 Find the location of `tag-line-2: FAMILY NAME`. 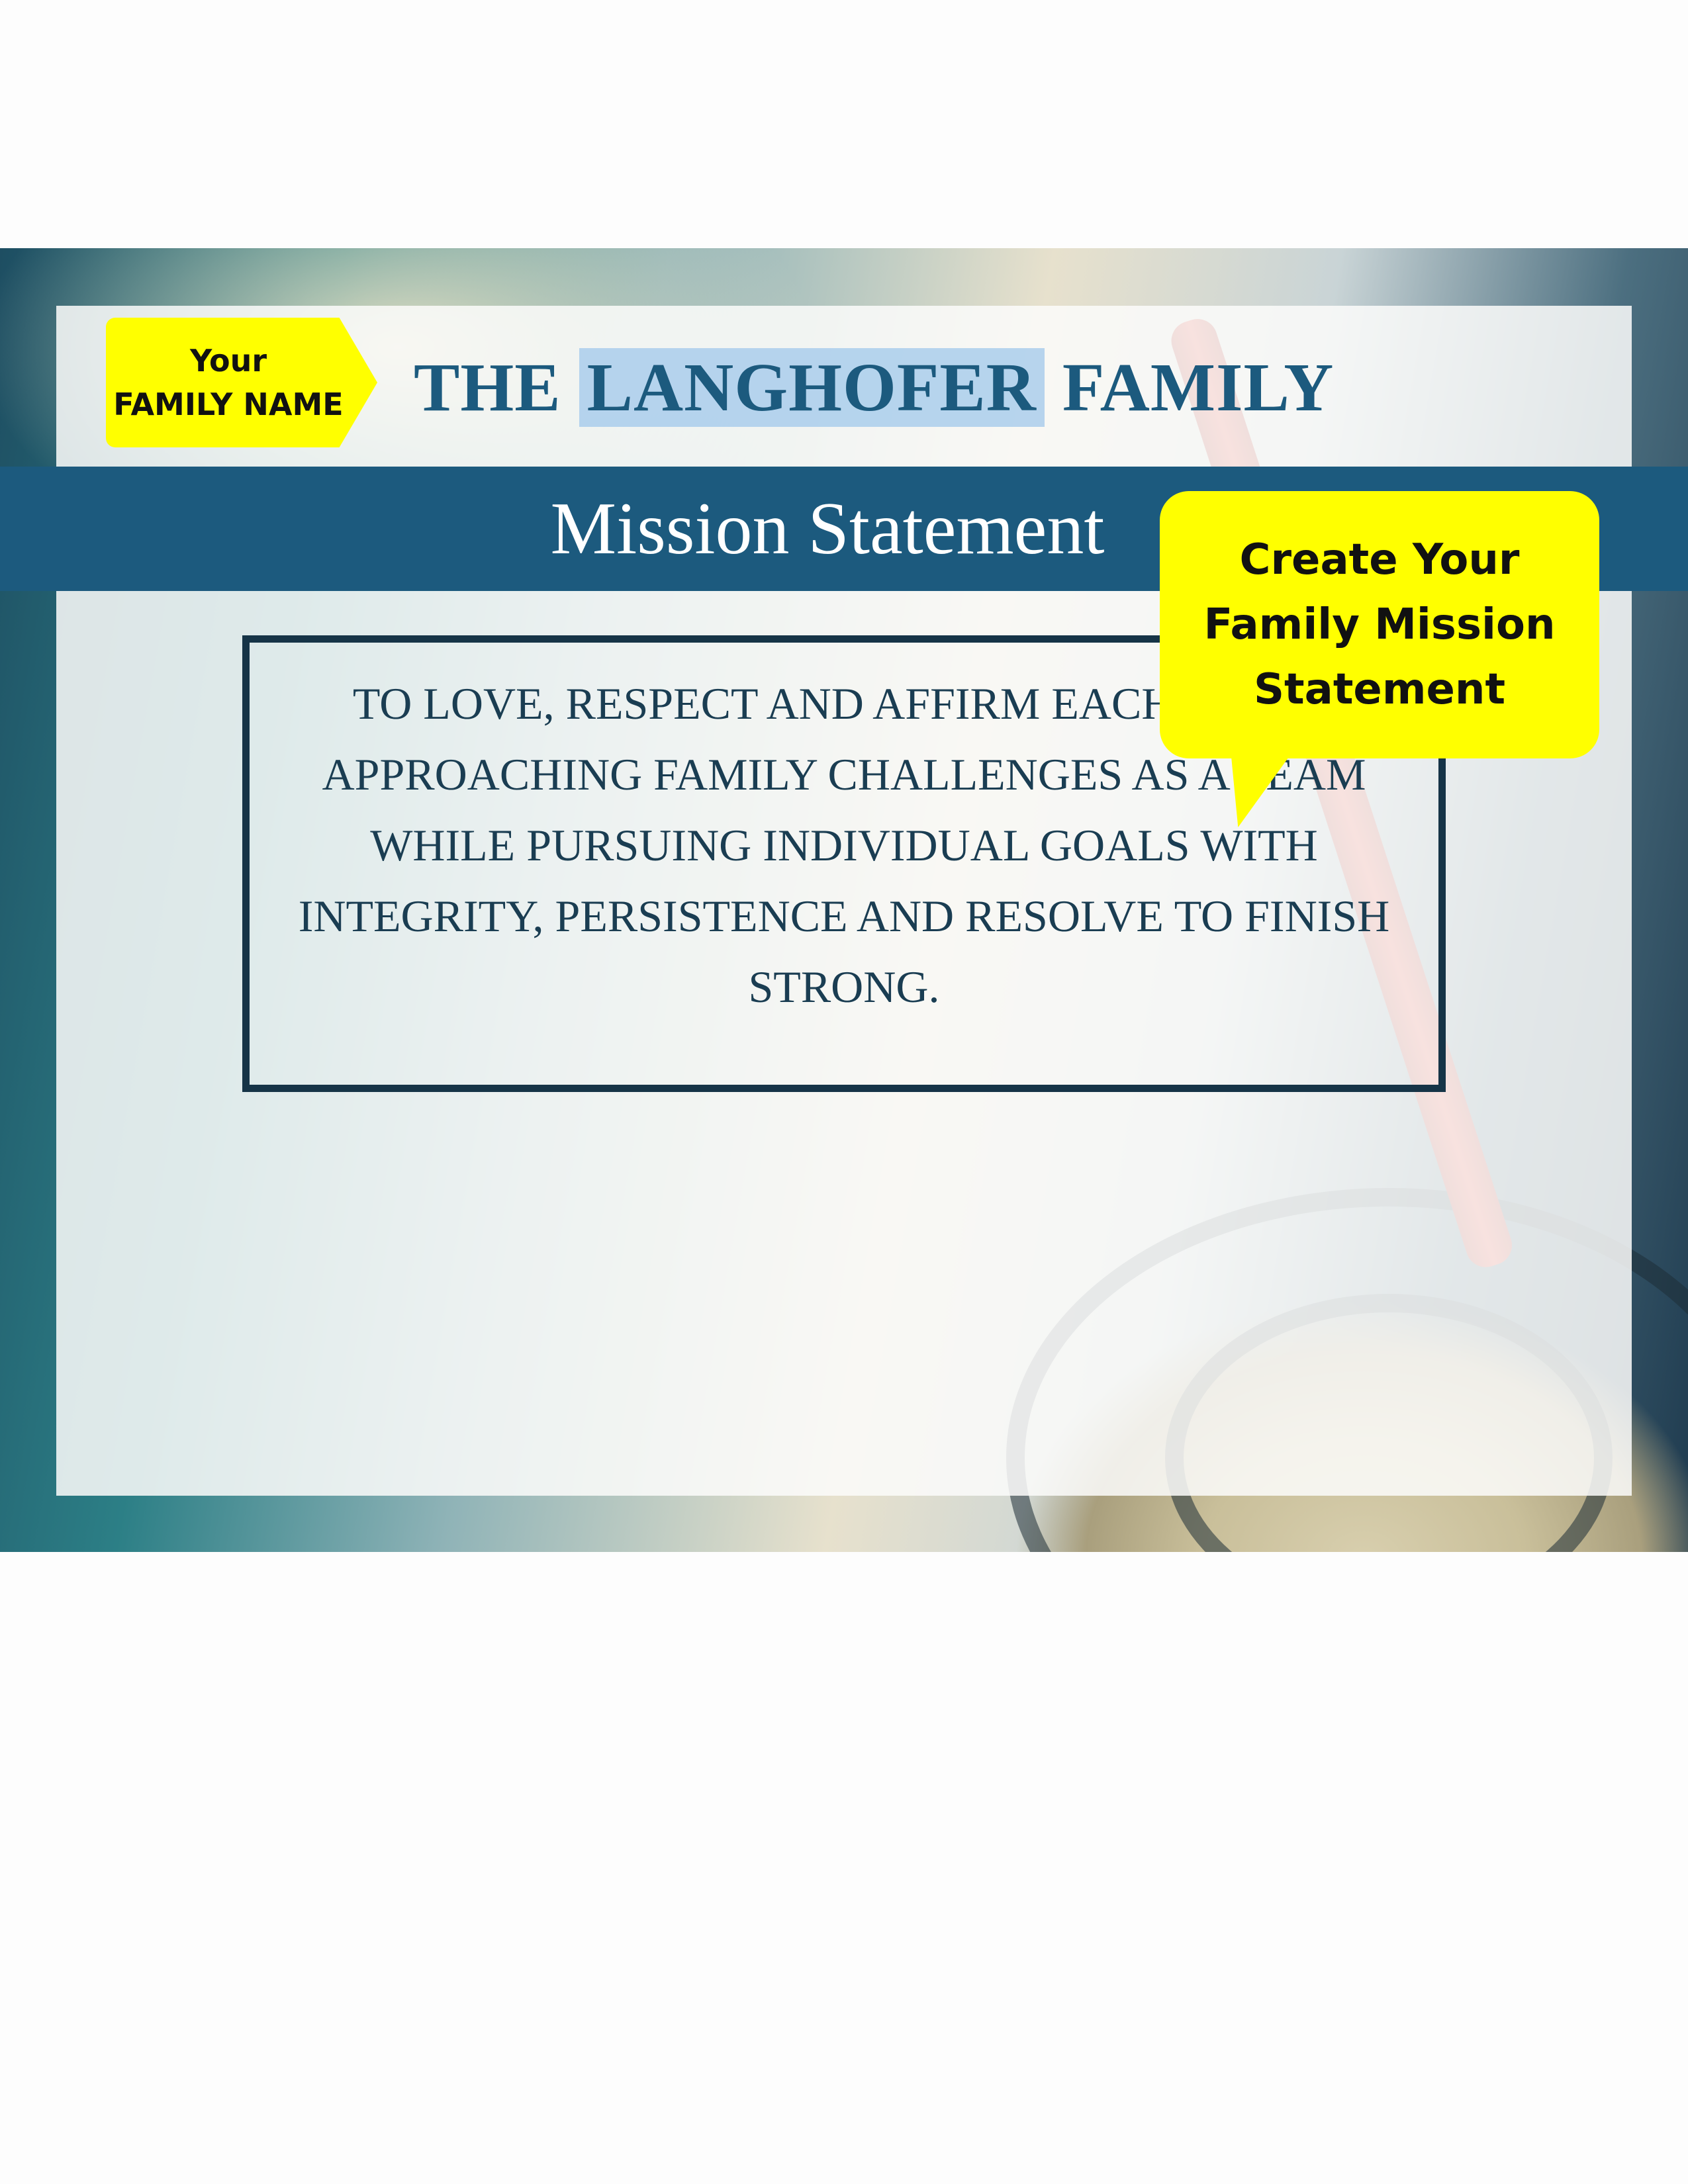

tag-line-2: FAMILY NAME is located at coordinates (228, 405).